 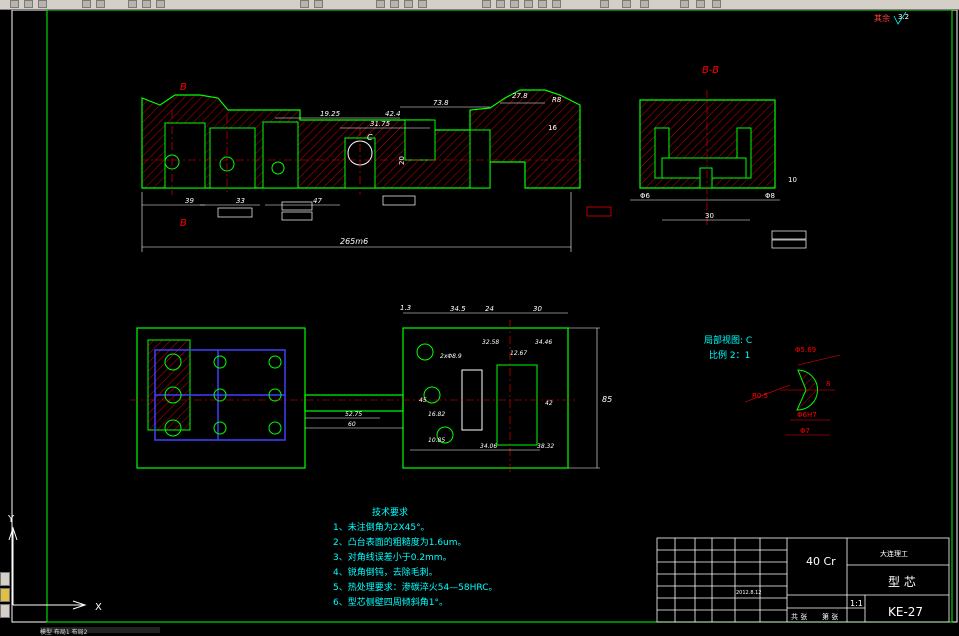 I want to click on ucs-y-label: Y, so click(x=11, y=519).